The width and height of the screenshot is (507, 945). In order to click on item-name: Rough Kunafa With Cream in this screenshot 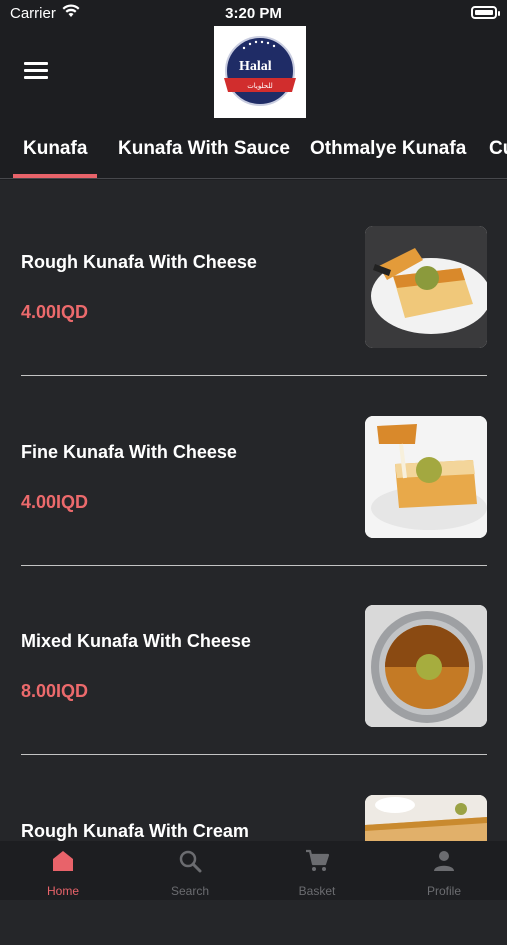, I will do `click(135, 831)`.